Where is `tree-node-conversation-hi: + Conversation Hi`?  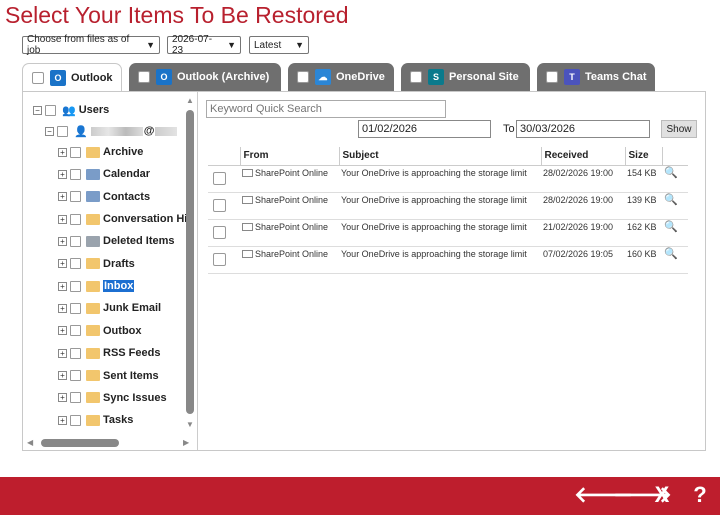
tree-node-conversation-hi: + Conversation Hi is located at coordinates (122, 219).